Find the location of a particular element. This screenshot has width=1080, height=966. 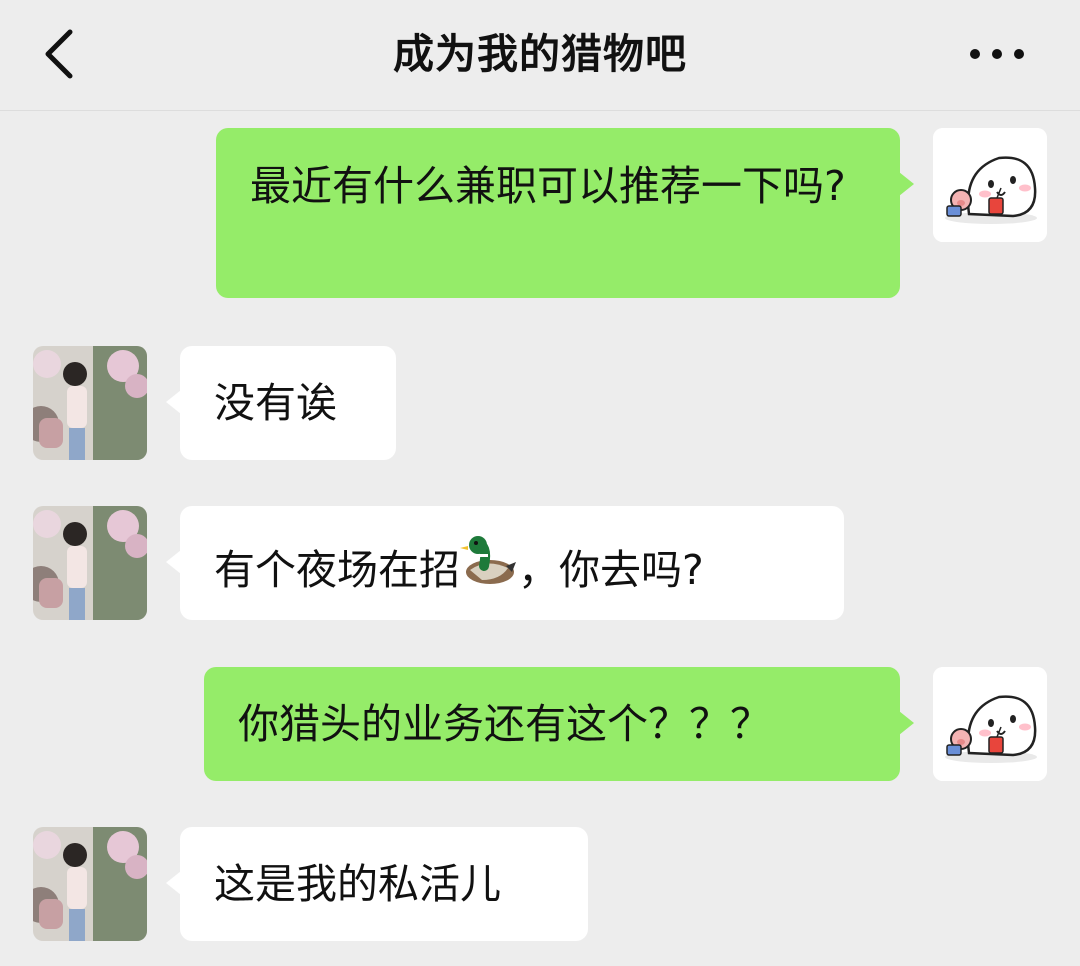

incoming-message: 有个夜场在招 ，你去吗? is located at coordinates (505, 563).